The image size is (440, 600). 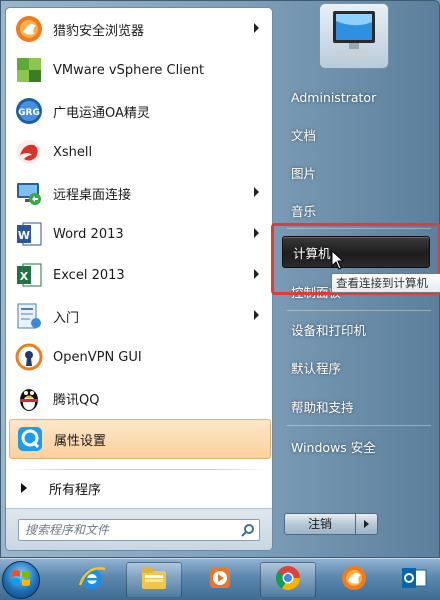 I want to click on place-help-support: 帮助和支持, so click(x=357, y=406).